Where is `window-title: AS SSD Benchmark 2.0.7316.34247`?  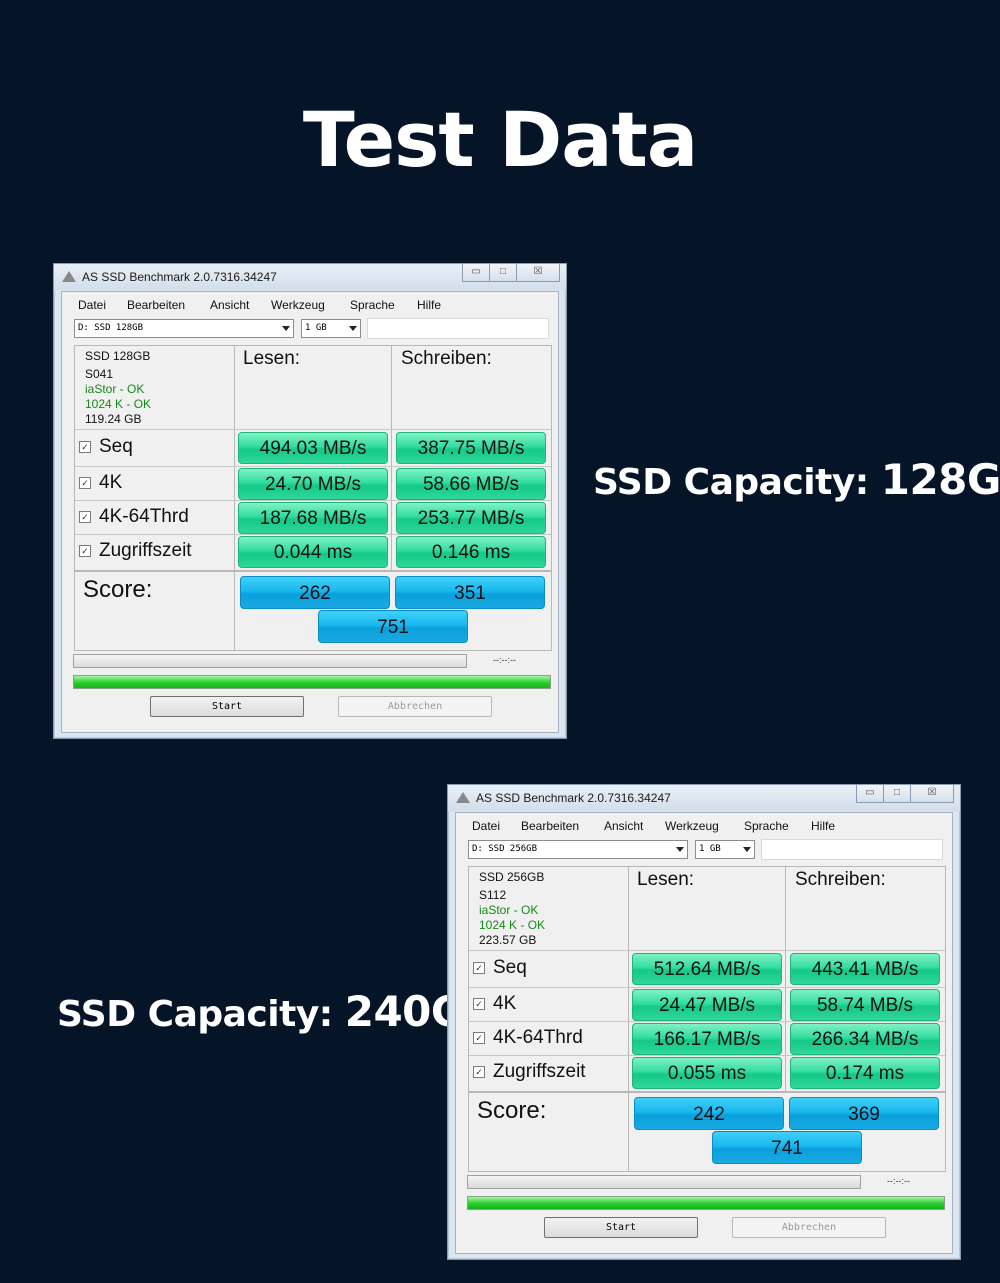 window-title: AS SSD Benchmark 2.0.7316.34247 is located at coordinates (573, 798).